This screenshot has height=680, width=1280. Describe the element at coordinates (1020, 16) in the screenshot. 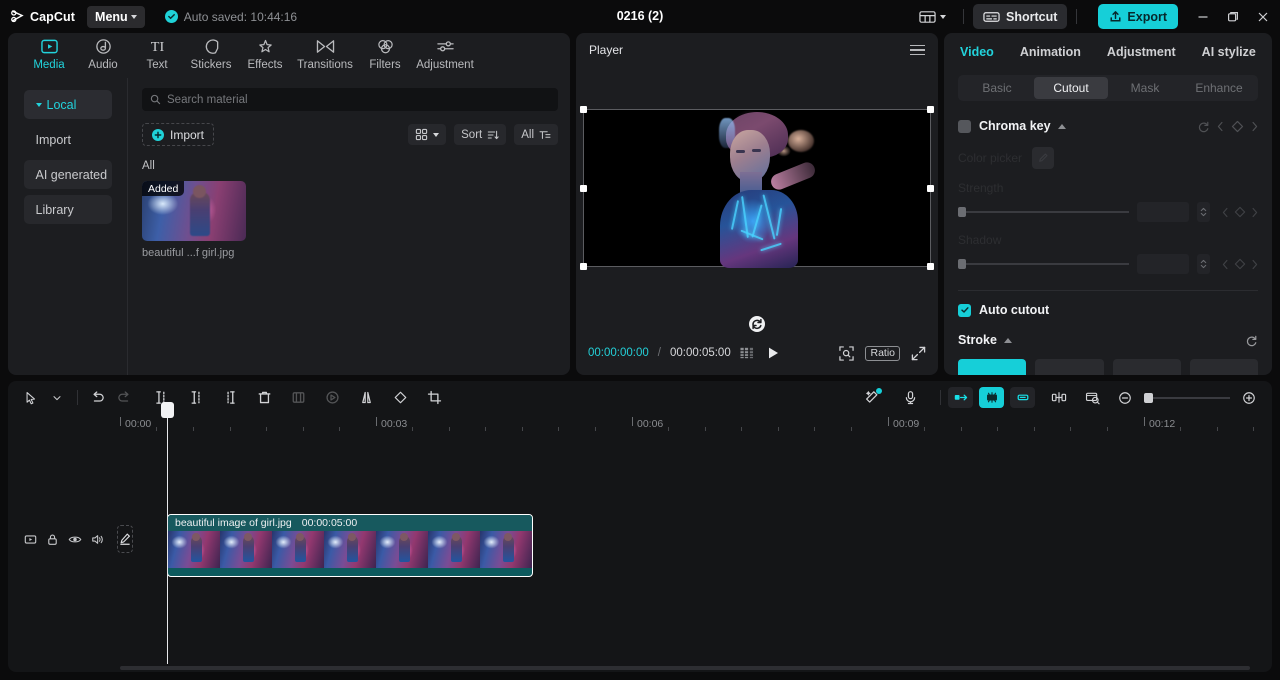

I see `shortcut-button: Shortcut` at that location.